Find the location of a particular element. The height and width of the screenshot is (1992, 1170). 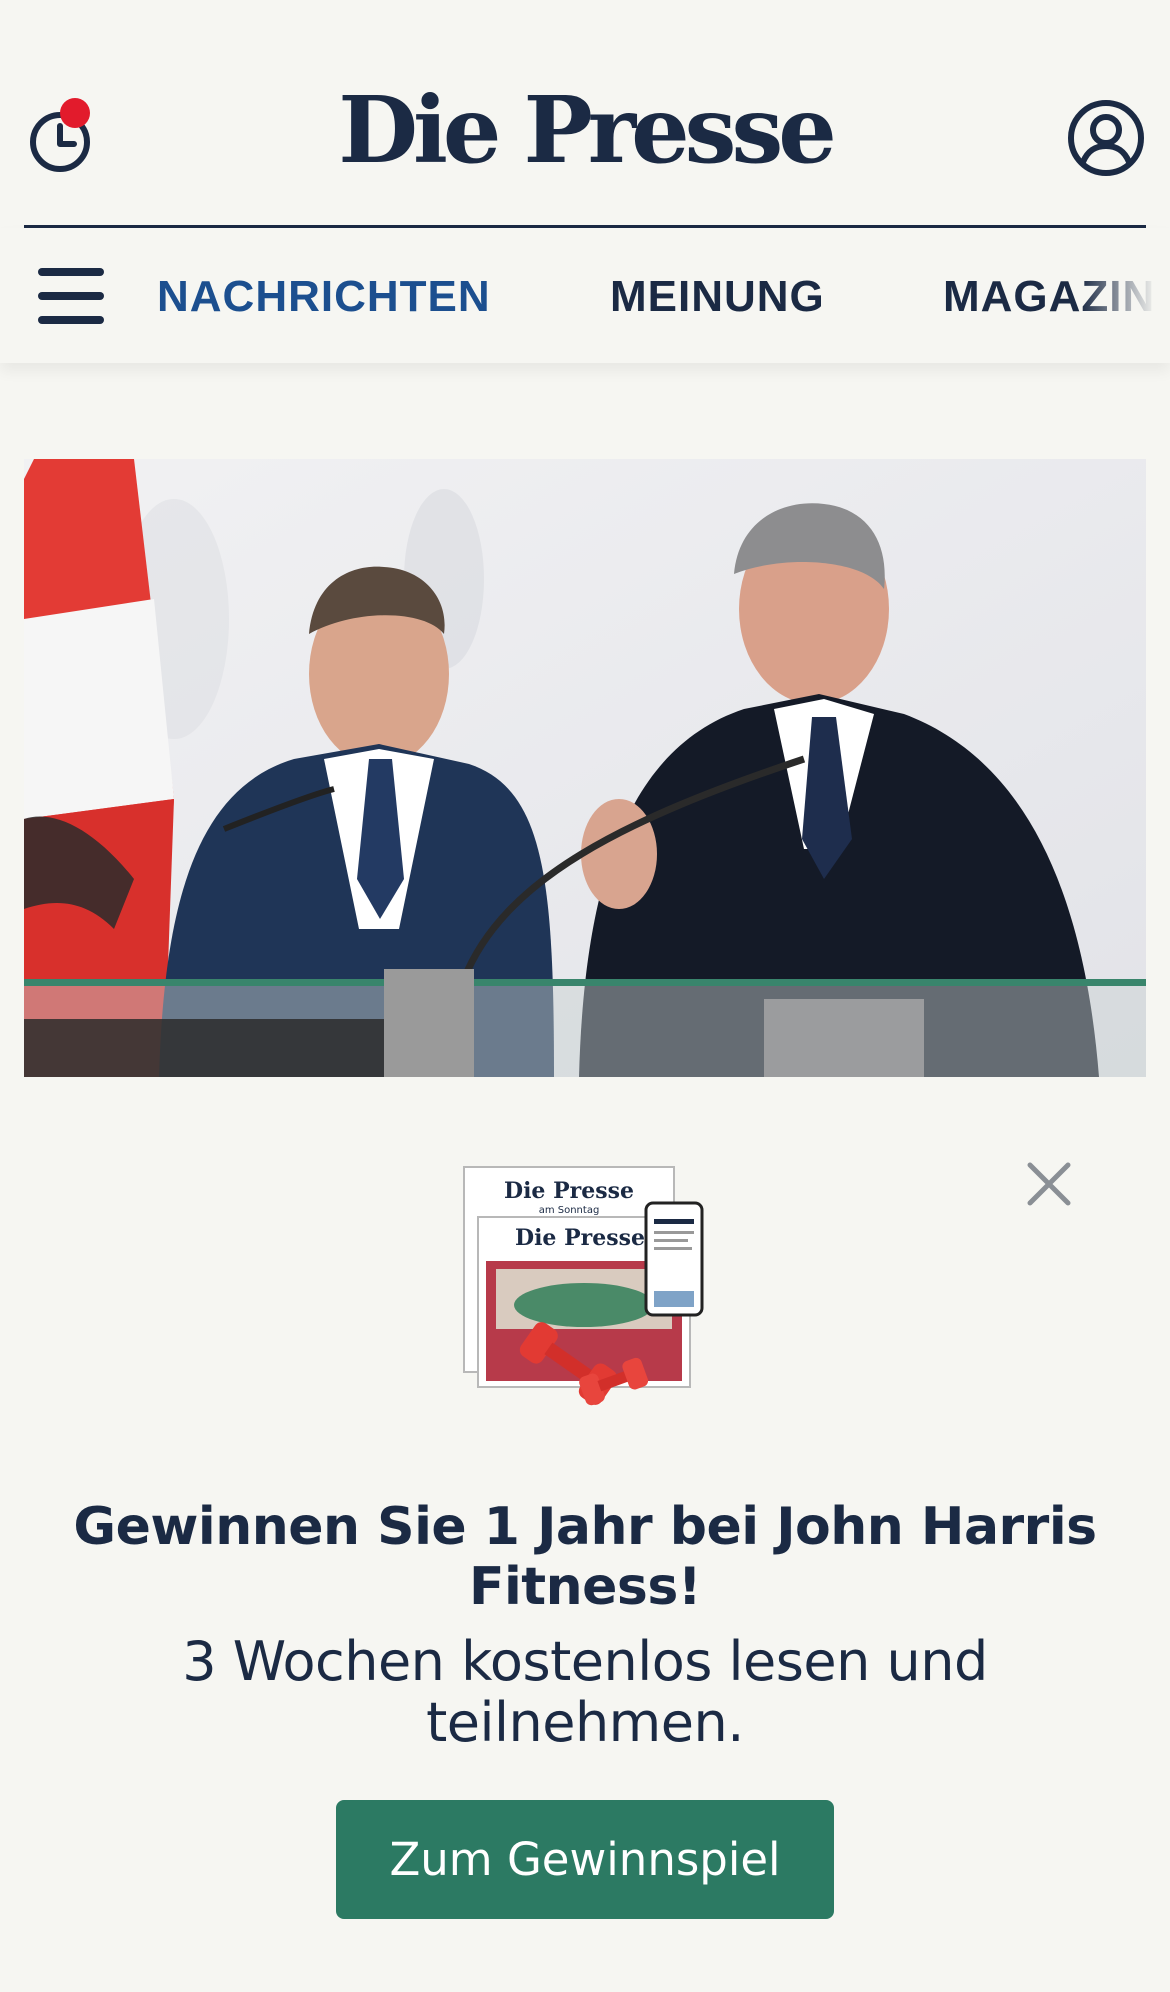

promo-art-logo-sunday: Die Presse is located at coordinates (569, 1191).